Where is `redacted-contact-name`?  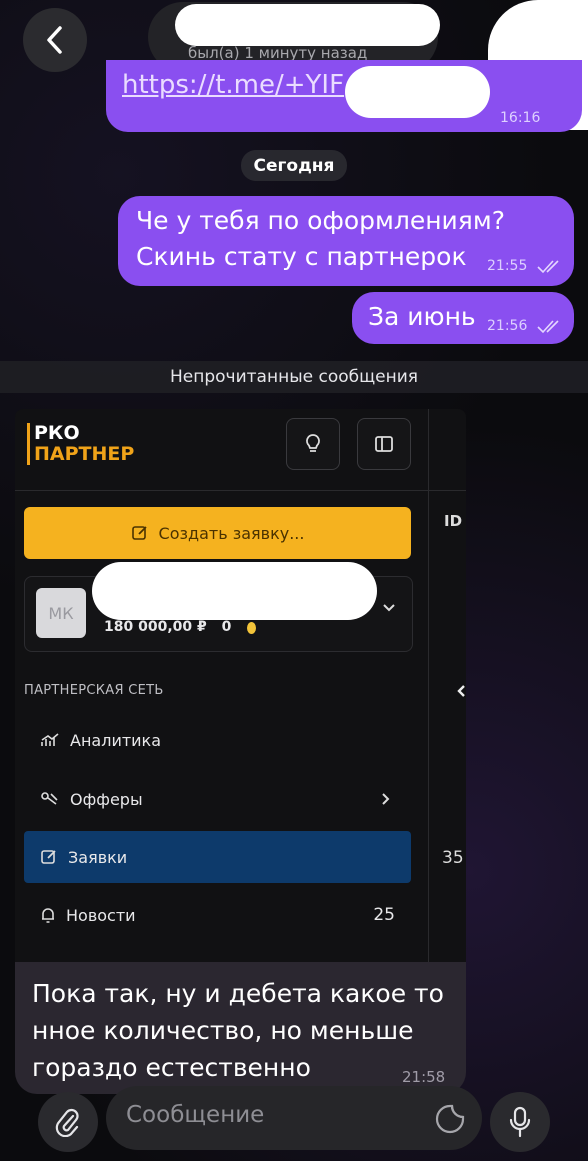
redacted-contact-name is located at coordinates (307, 25).